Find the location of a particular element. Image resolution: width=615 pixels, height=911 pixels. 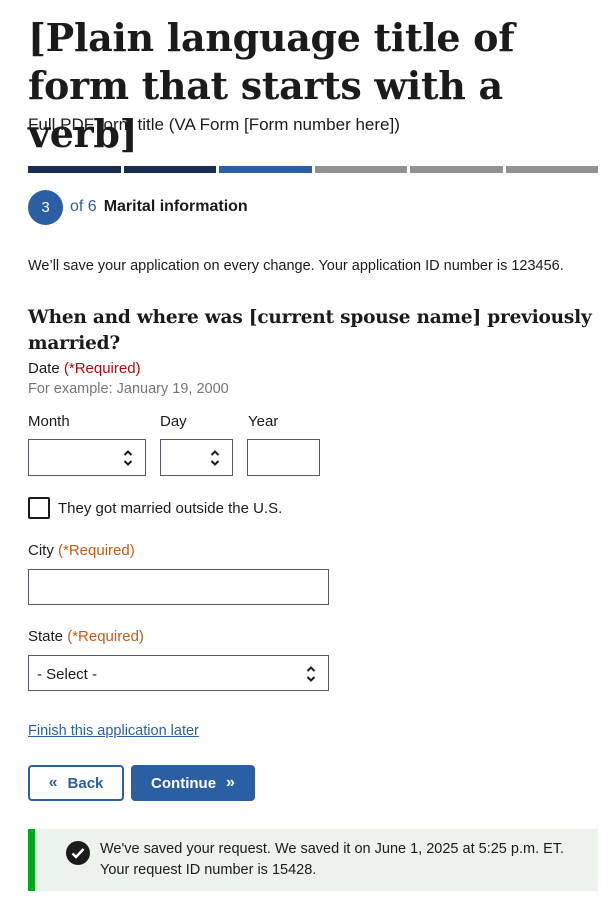

finish-later-link: Finish this application later is located at coordinates (113, 731).